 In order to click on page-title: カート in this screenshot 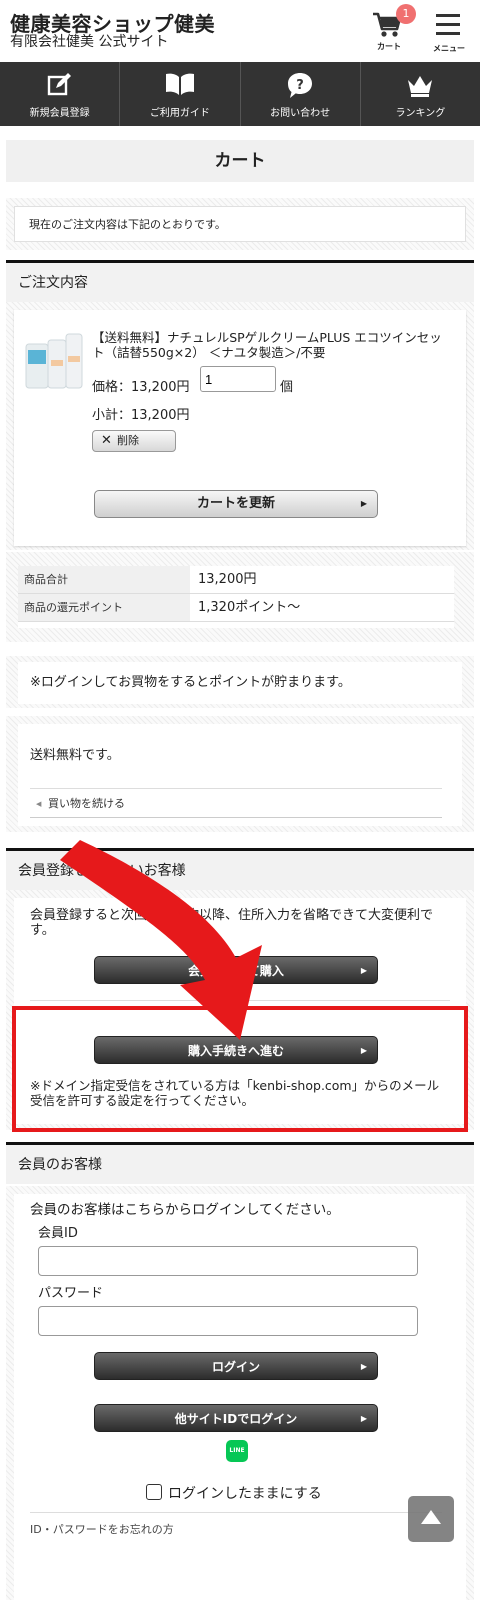, I will do `click(240, 161)`.